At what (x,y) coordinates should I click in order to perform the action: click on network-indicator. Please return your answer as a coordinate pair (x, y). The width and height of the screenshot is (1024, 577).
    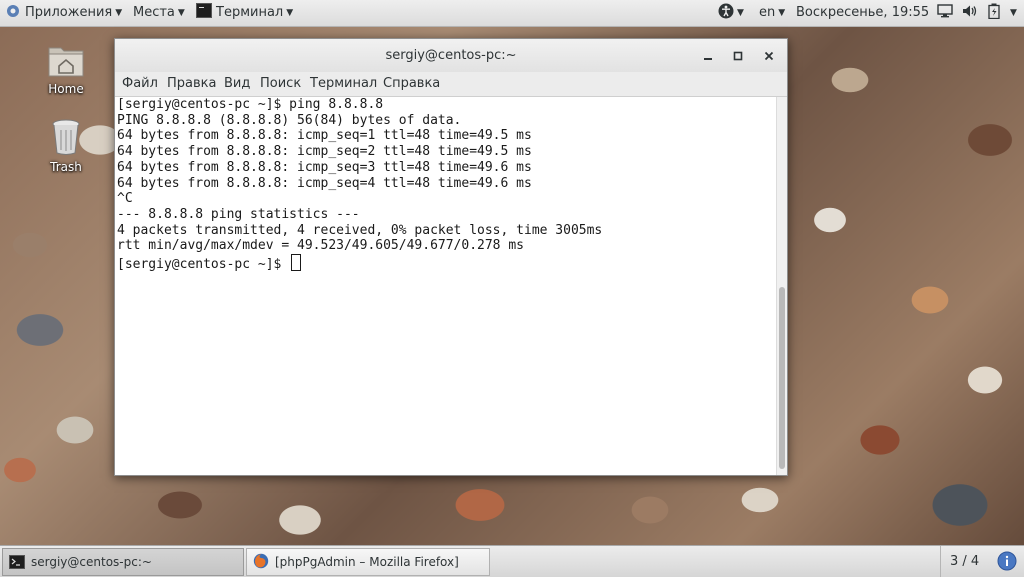
    Looking at the image, I should click on (945, 13).